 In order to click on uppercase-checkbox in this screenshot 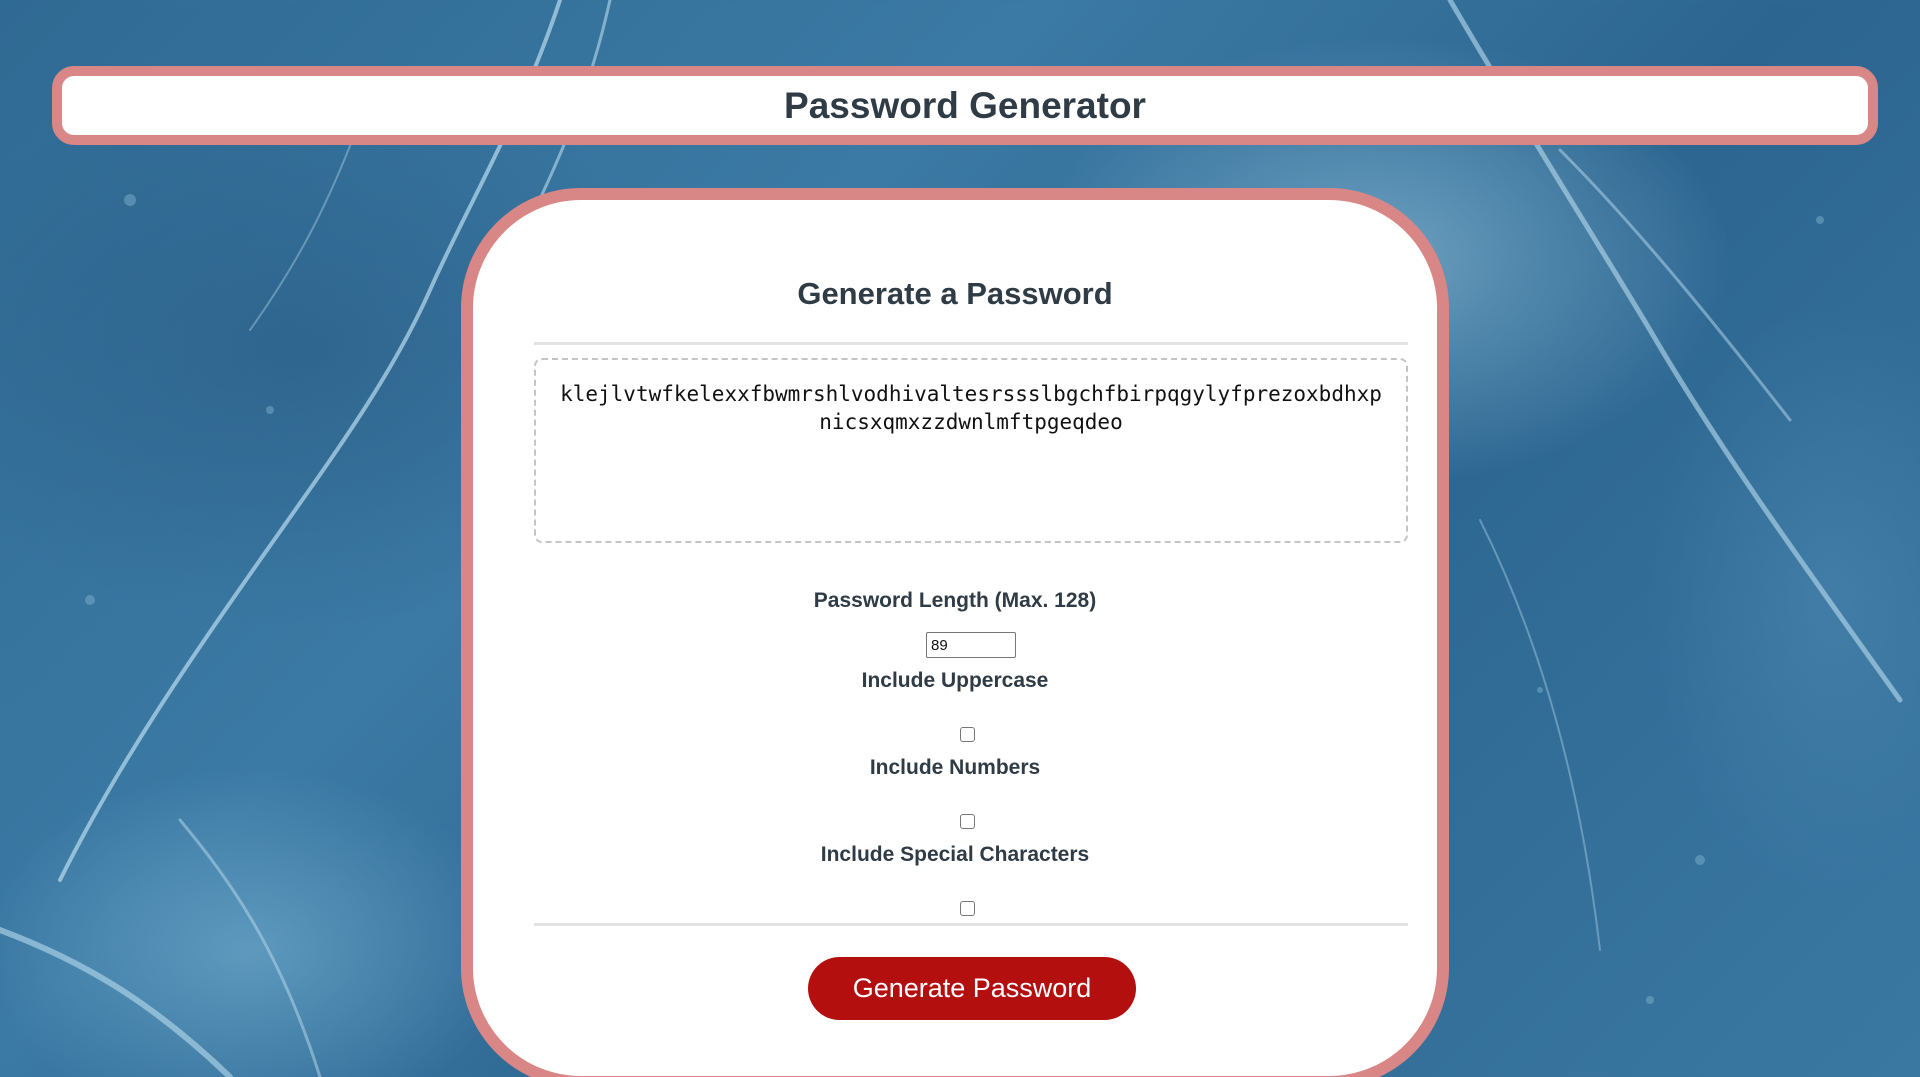, I will do `click(967, 734)`.